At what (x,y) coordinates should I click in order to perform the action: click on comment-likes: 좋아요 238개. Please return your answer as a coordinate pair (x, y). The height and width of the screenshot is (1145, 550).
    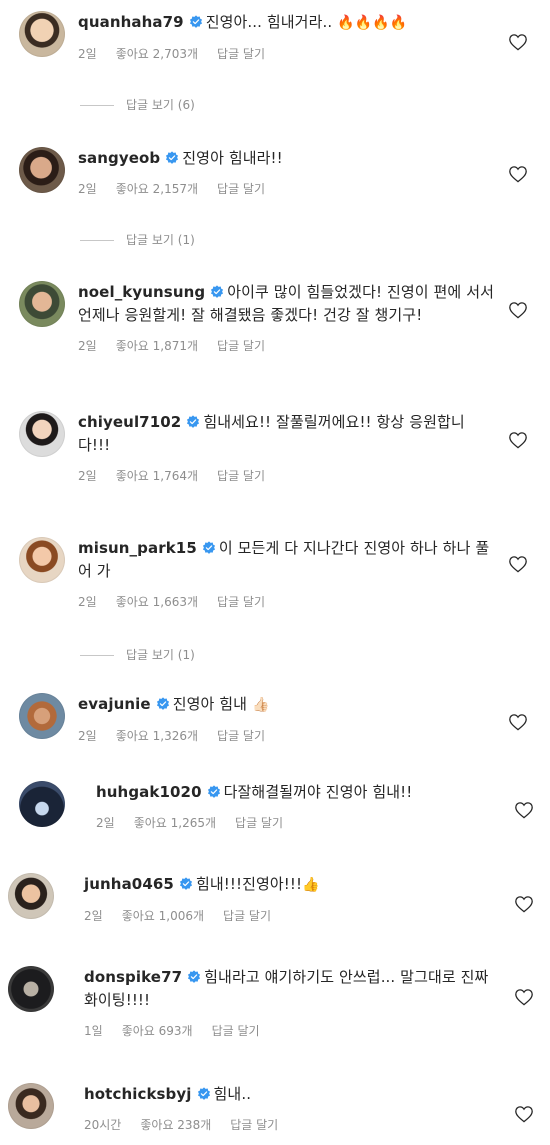
    Looking at the image, I should click on (175, 1125).